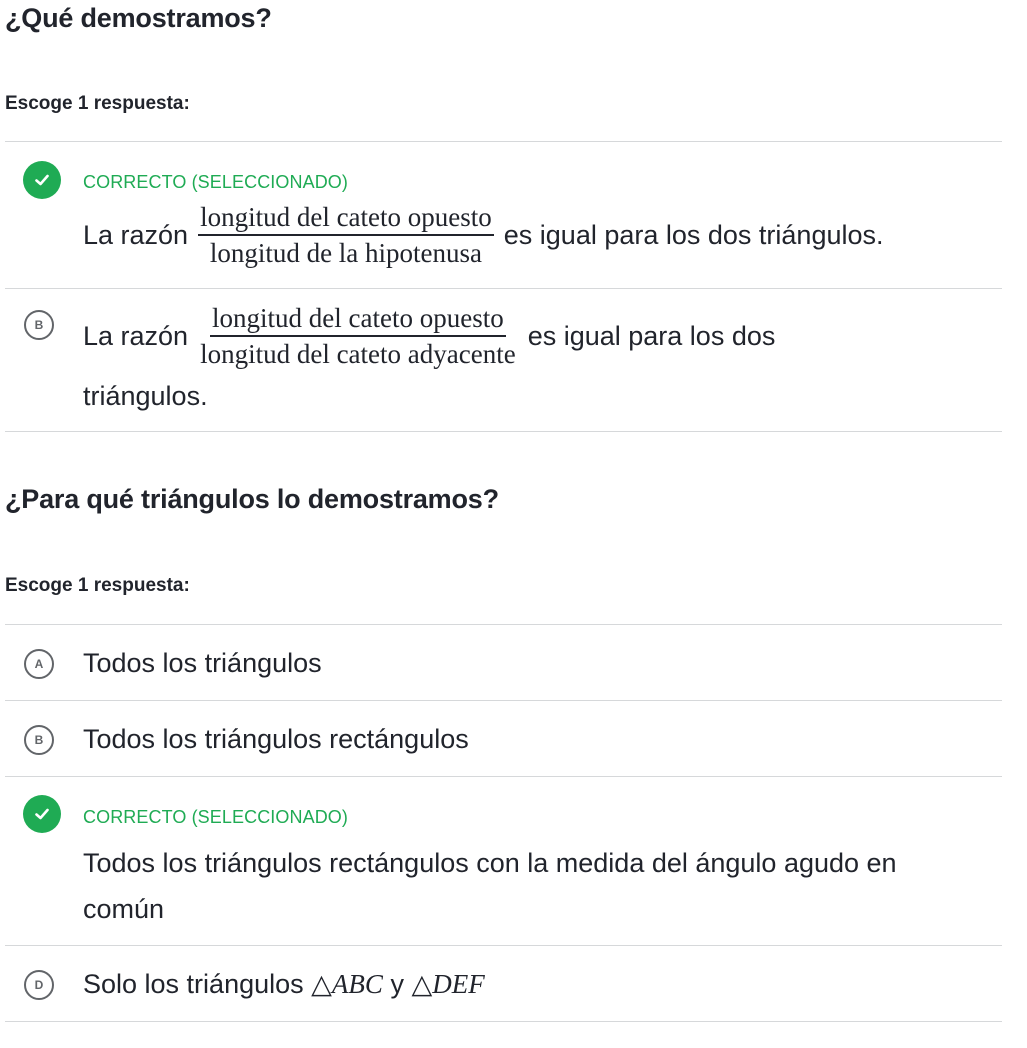 This screenshot has width=1027, height=1048. I want to click on triangle-def: △DEF, so click(447, 984).